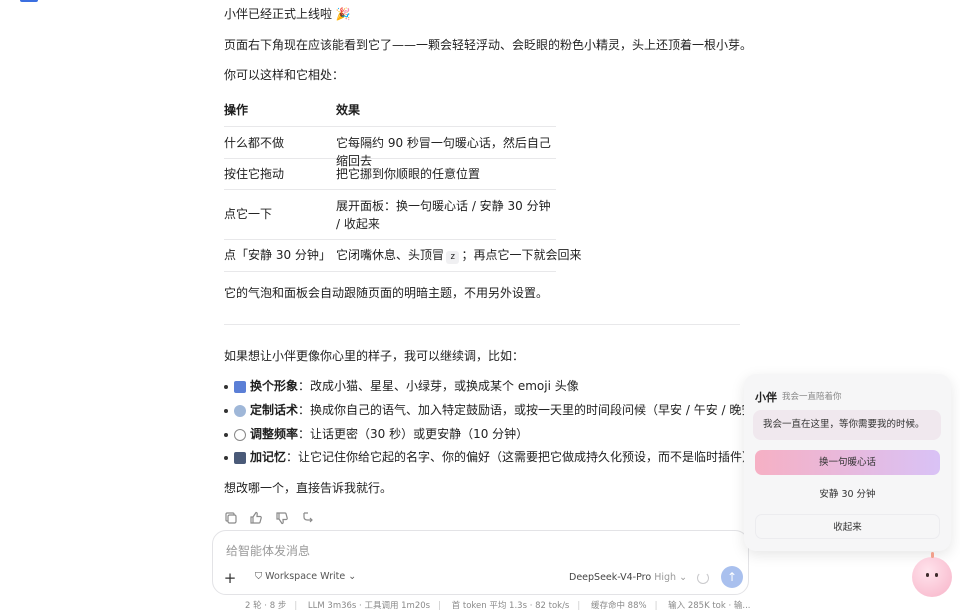 This screenshot has width=960, height=612. I want to click on message-heading: 小伴已经正式上线啦 🎉, so click(287, 14).